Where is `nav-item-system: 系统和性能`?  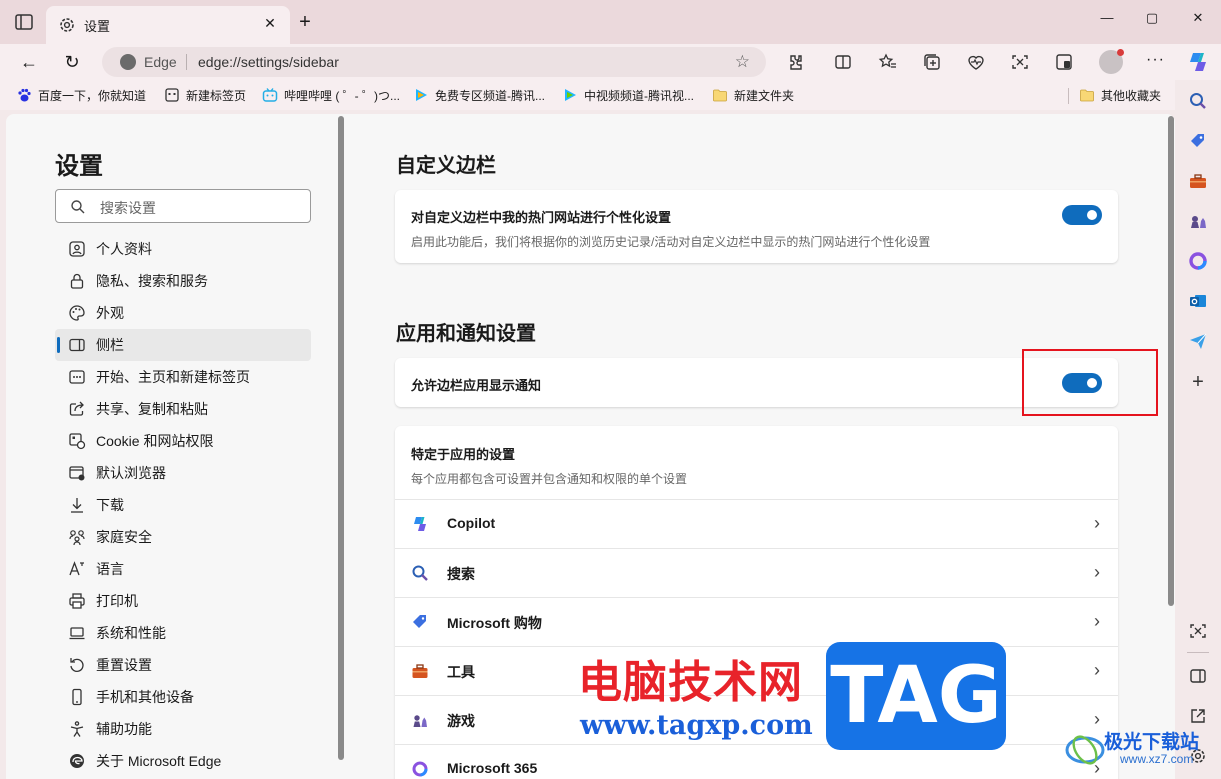
nav-item-system: 系统和性能 is located at coordinates (183, 633).